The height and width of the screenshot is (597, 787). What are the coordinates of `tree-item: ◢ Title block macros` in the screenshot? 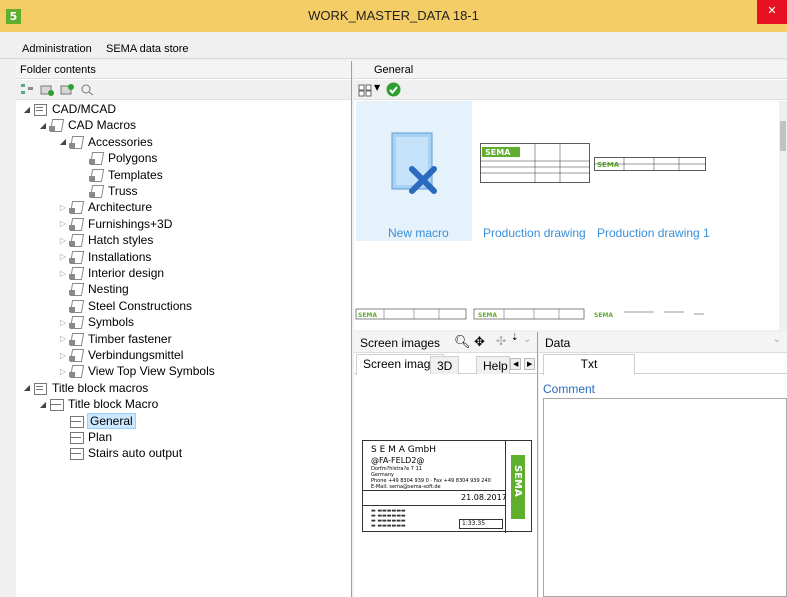 It's located at (85, 388).